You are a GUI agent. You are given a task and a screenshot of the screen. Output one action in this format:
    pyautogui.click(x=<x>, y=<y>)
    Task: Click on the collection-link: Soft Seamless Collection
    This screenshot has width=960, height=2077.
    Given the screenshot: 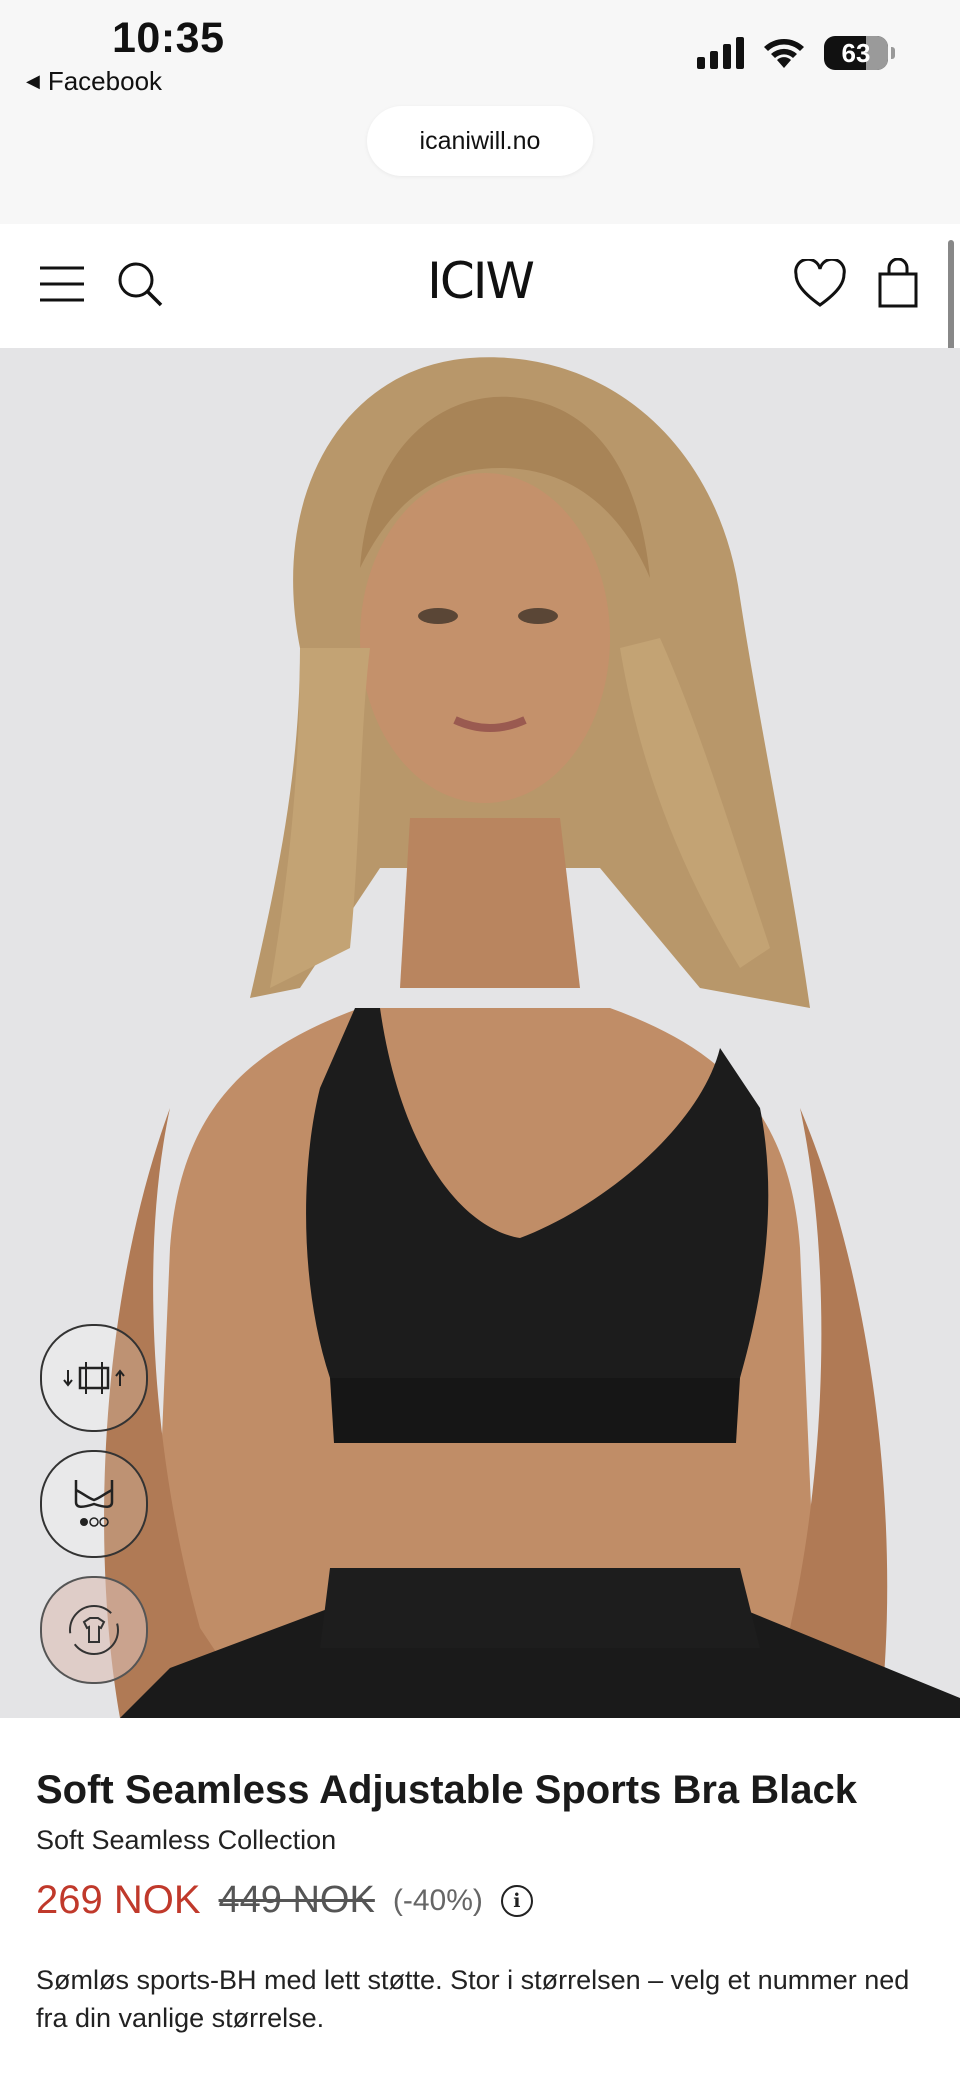 What is the action you would take?
    pyautogui.click(x=486, y=1840)
    